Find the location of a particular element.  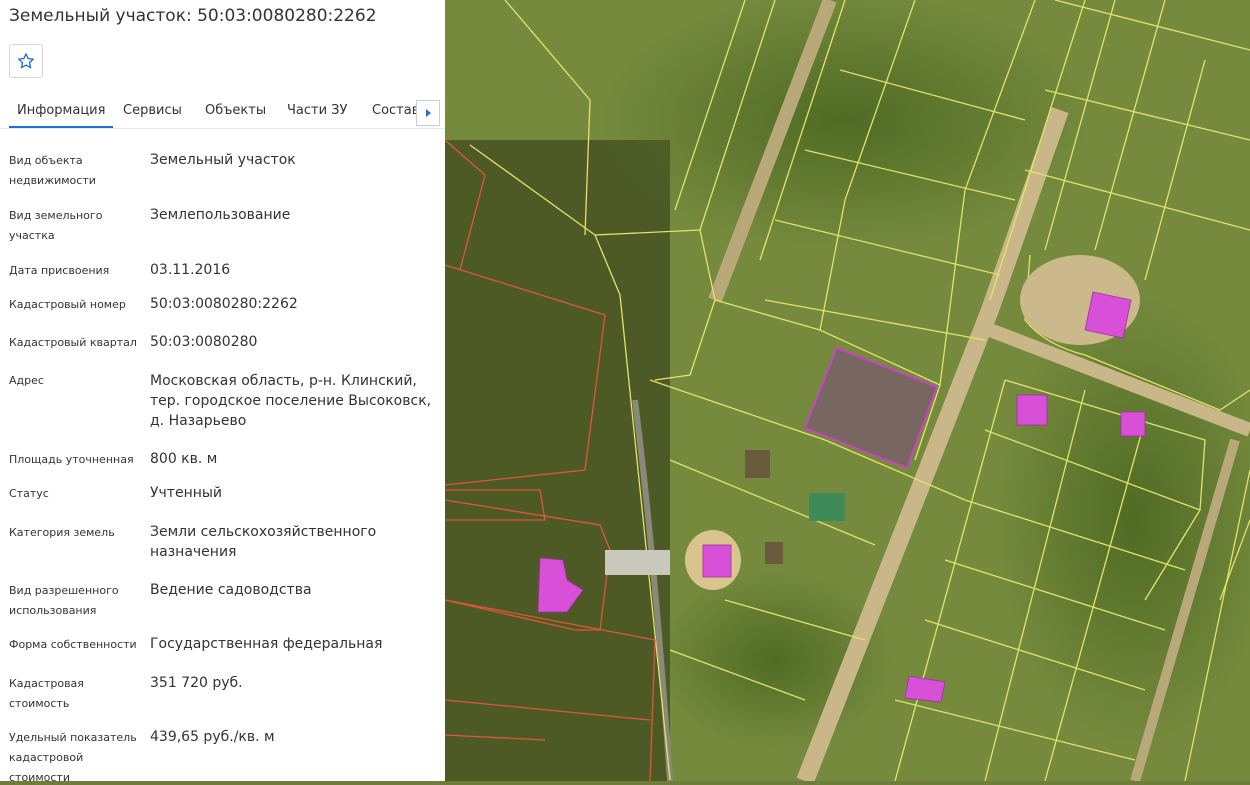

value-assigned-date: 03.11.2016 is located at coordinates (190, 270).